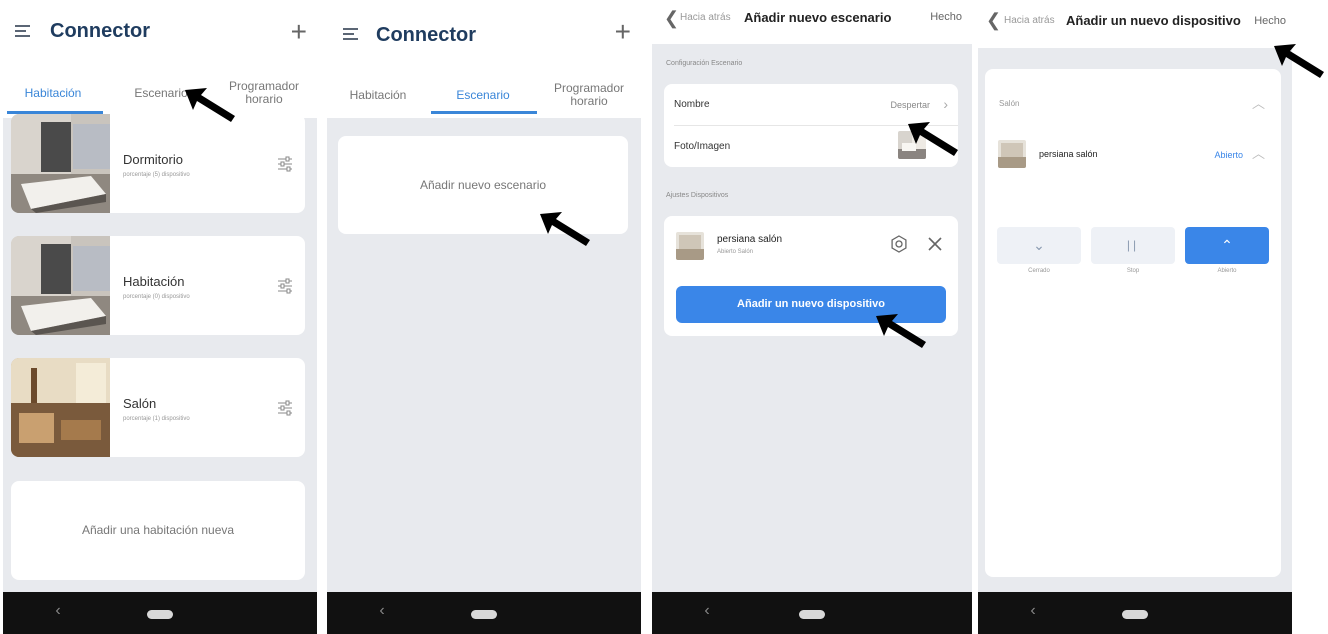 This screenshot has height=634, width=1328. What do you see at coordinates (1133, 245) in the screenshot?
I see `stop-blind-button: ||` at bounding box center [1133, 245].